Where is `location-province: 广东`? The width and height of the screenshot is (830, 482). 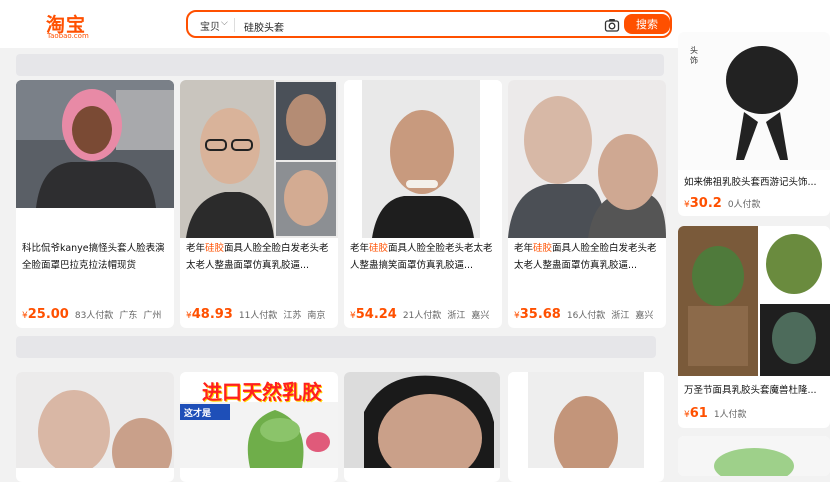
location-province: 广东 is located at coordinates (128, 316).